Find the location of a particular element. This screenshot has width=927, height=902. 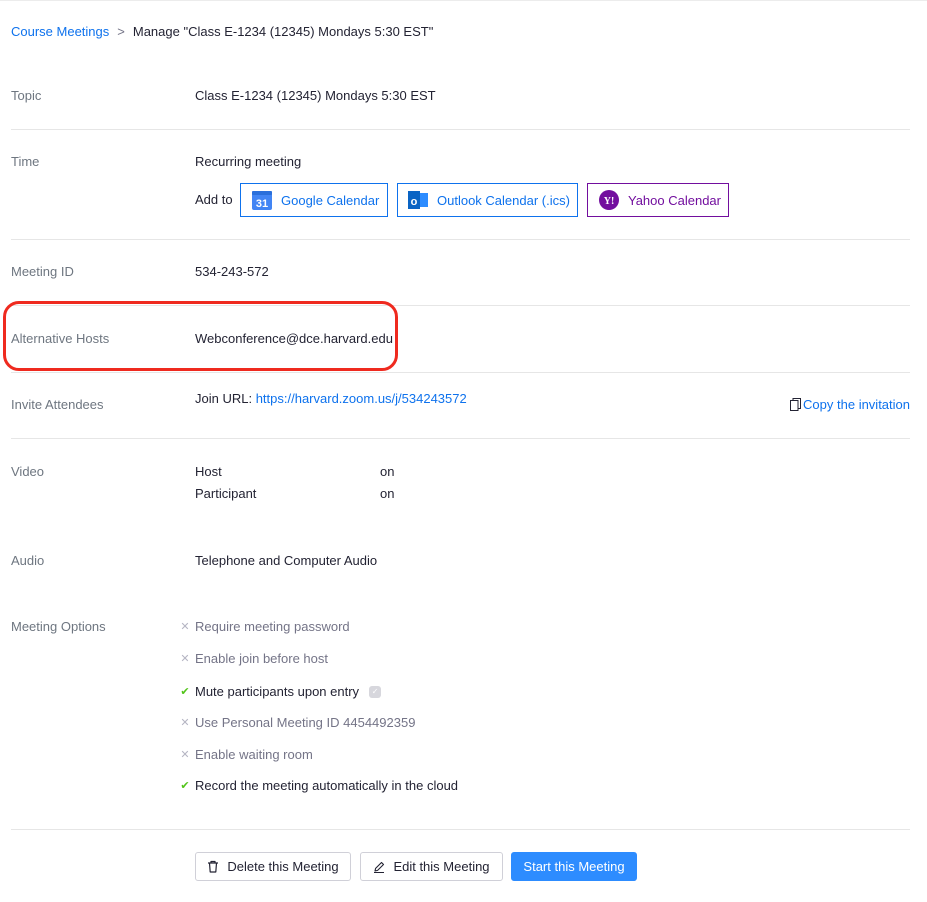

alternative-hosts-highlight is located at coordinates (200, 336).